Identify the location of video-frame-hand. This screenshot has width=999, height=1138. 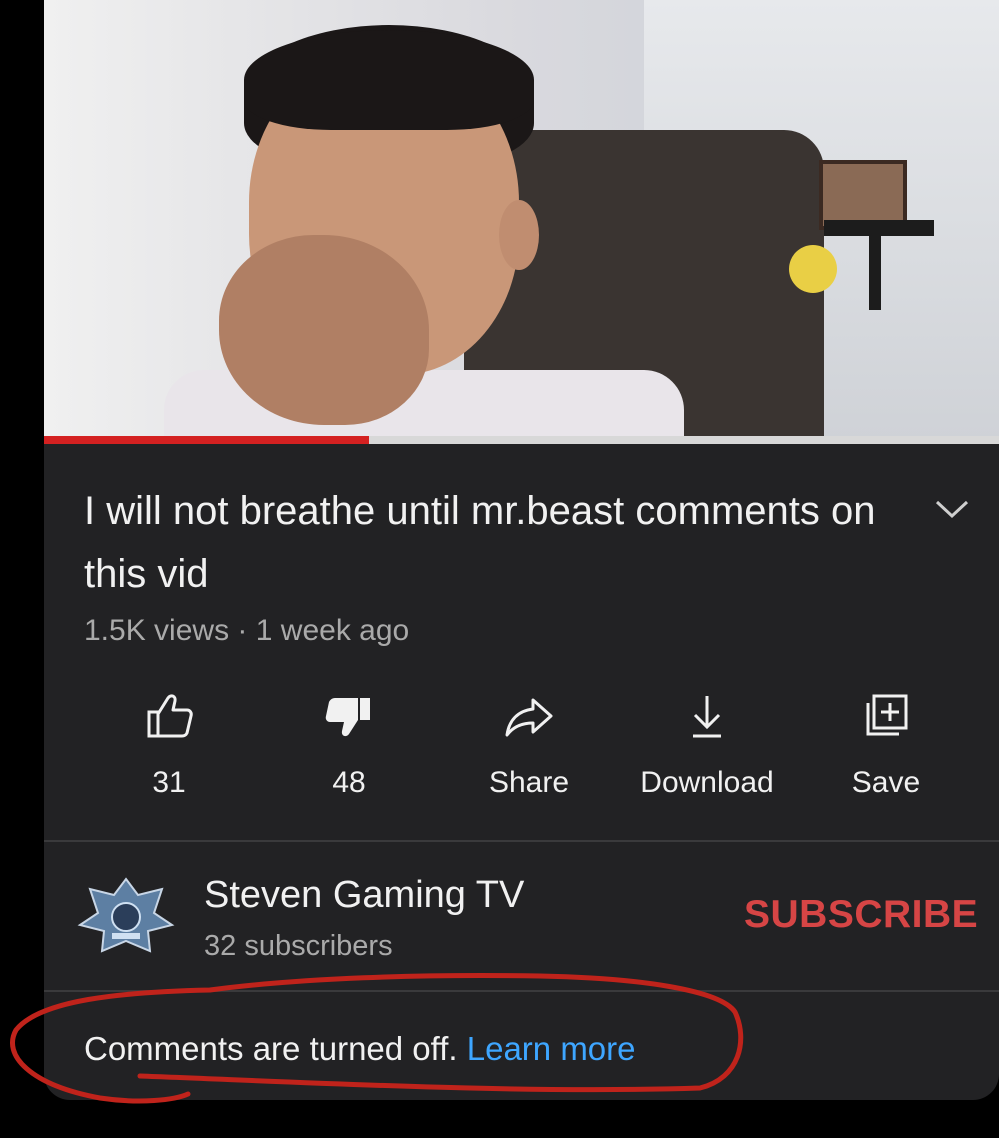
(324, 330).